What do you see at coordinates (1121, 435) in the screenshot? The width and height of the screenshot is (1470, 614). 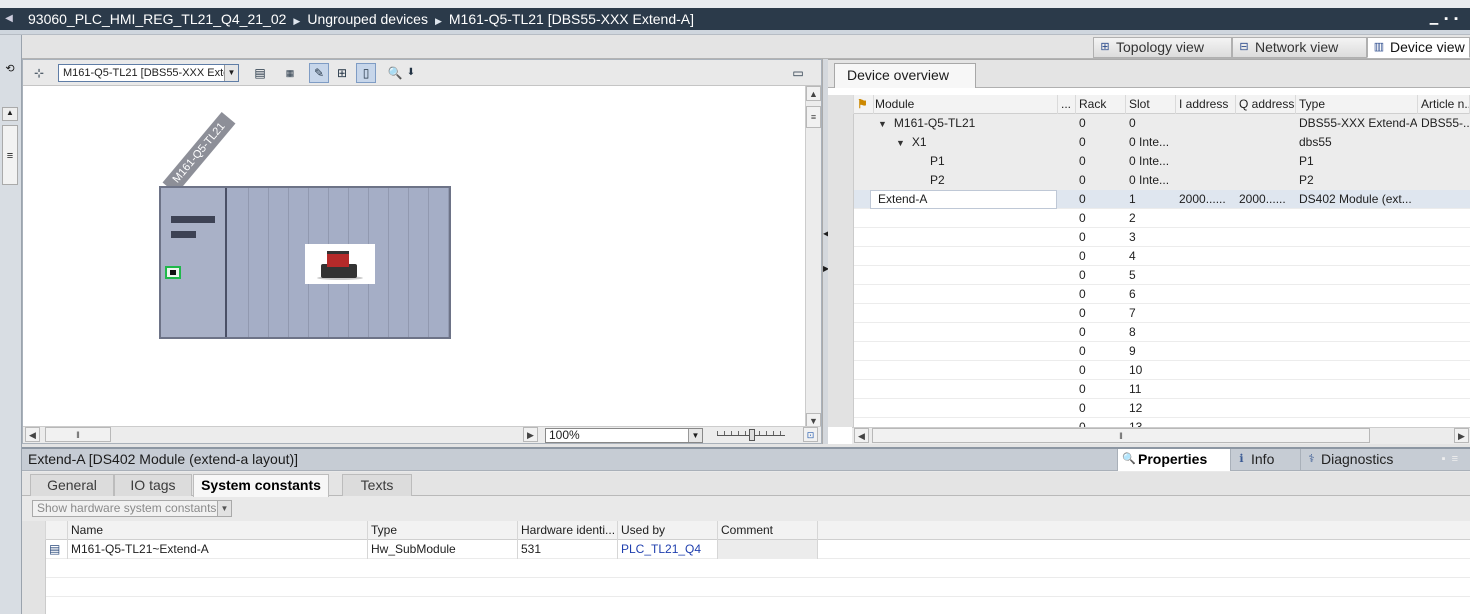 I see `scroll-thumb: ‖` at bounding box center [1121, 435].